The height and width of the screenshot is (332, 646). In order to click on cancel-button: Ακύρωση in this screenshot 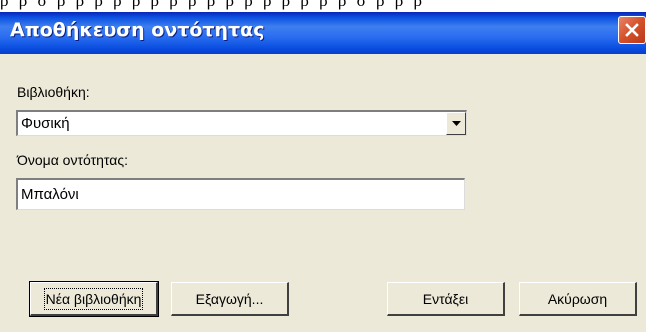, I will do `click(578, 299)`.